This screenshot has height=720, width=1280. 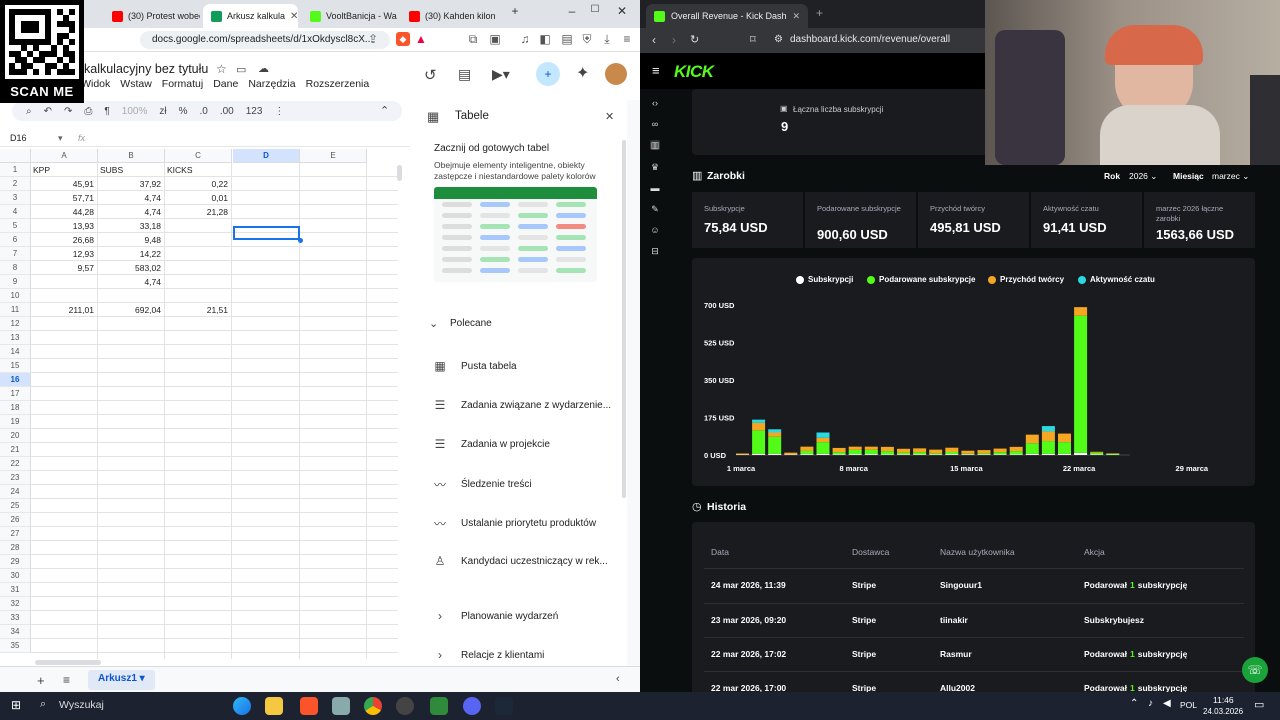 What do you see at coordinates (16, 705) in the screenshot?
I see `start-icon: ⊞` at bounding box center [16, 705].